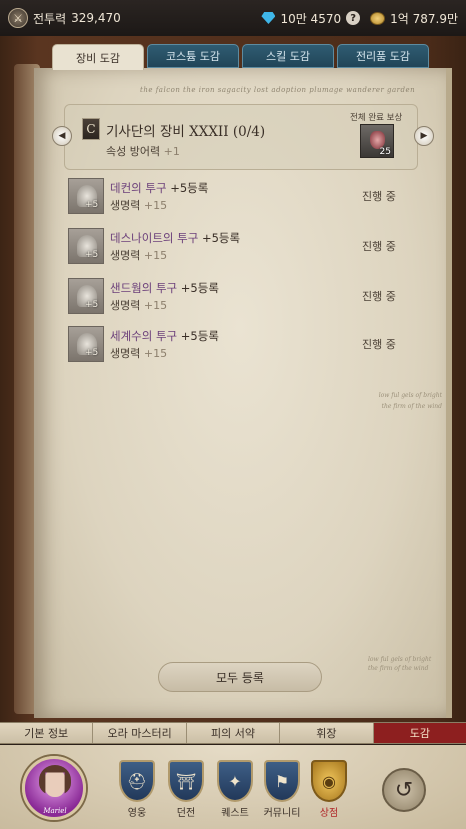 The width and height of the screenshot is (466, 829). What do you see at coordinates (378, 18) in the screenshot?
I see `gold-coin-icon` at bounding box center [378, 18].